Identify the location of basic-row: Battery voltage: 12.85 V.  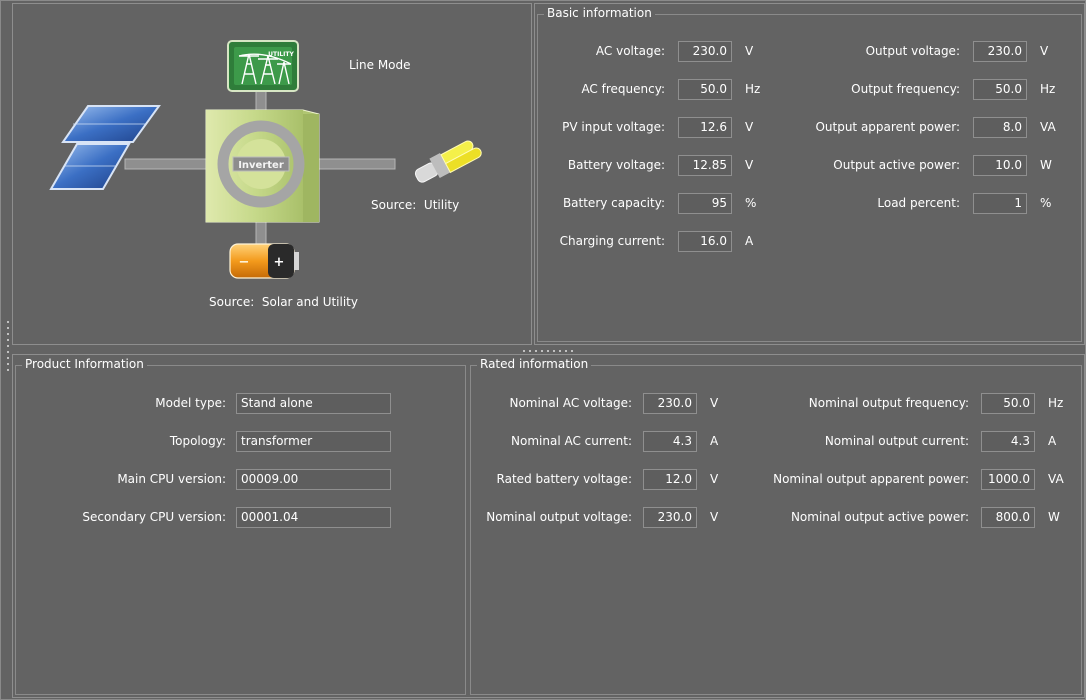
(665, 166).